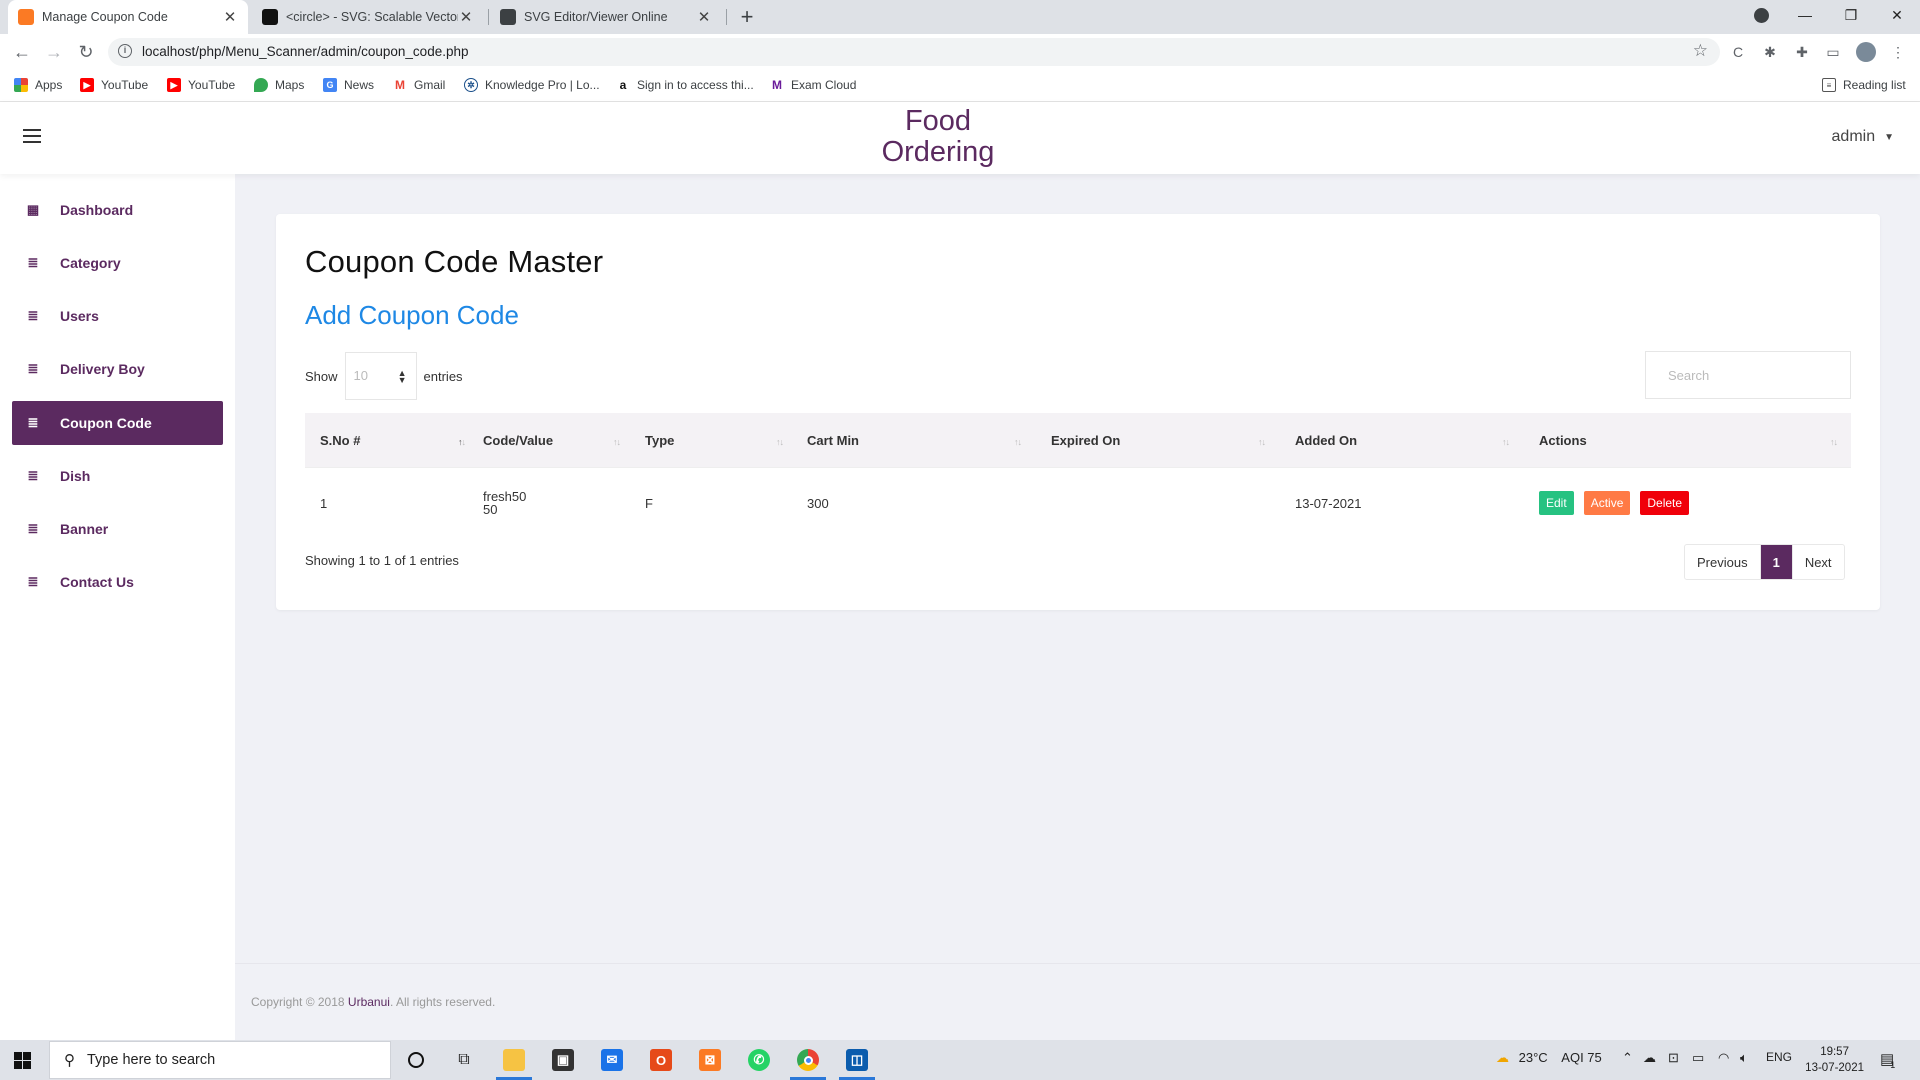  Describe the element at coordinates (416, 1060) in the screenshot. I see `cortana-icon` at that location.